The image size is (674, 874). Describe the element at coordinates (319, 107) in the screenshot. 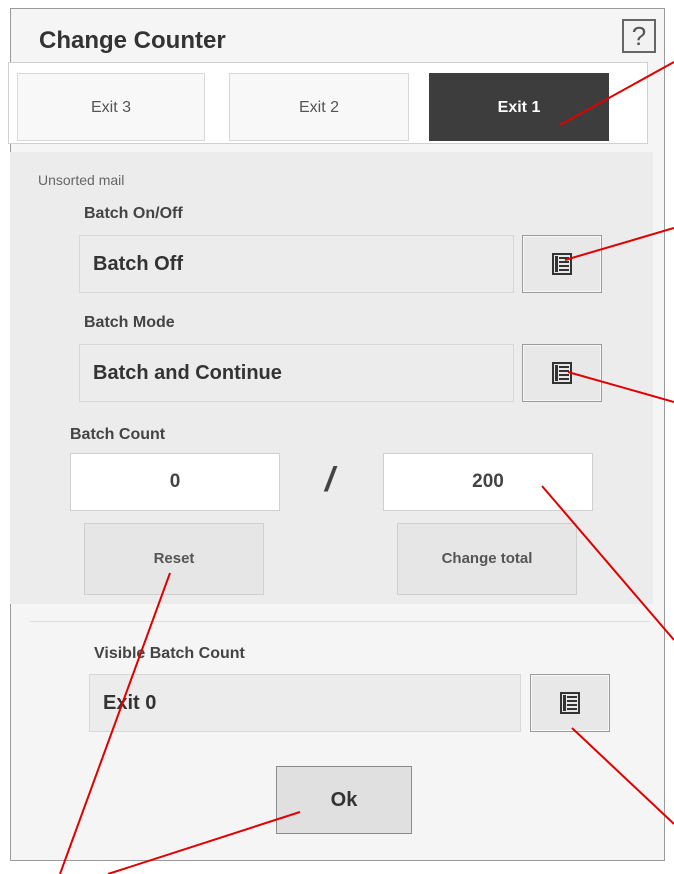

I see `tab-exit-2: Exit 2` at that location.